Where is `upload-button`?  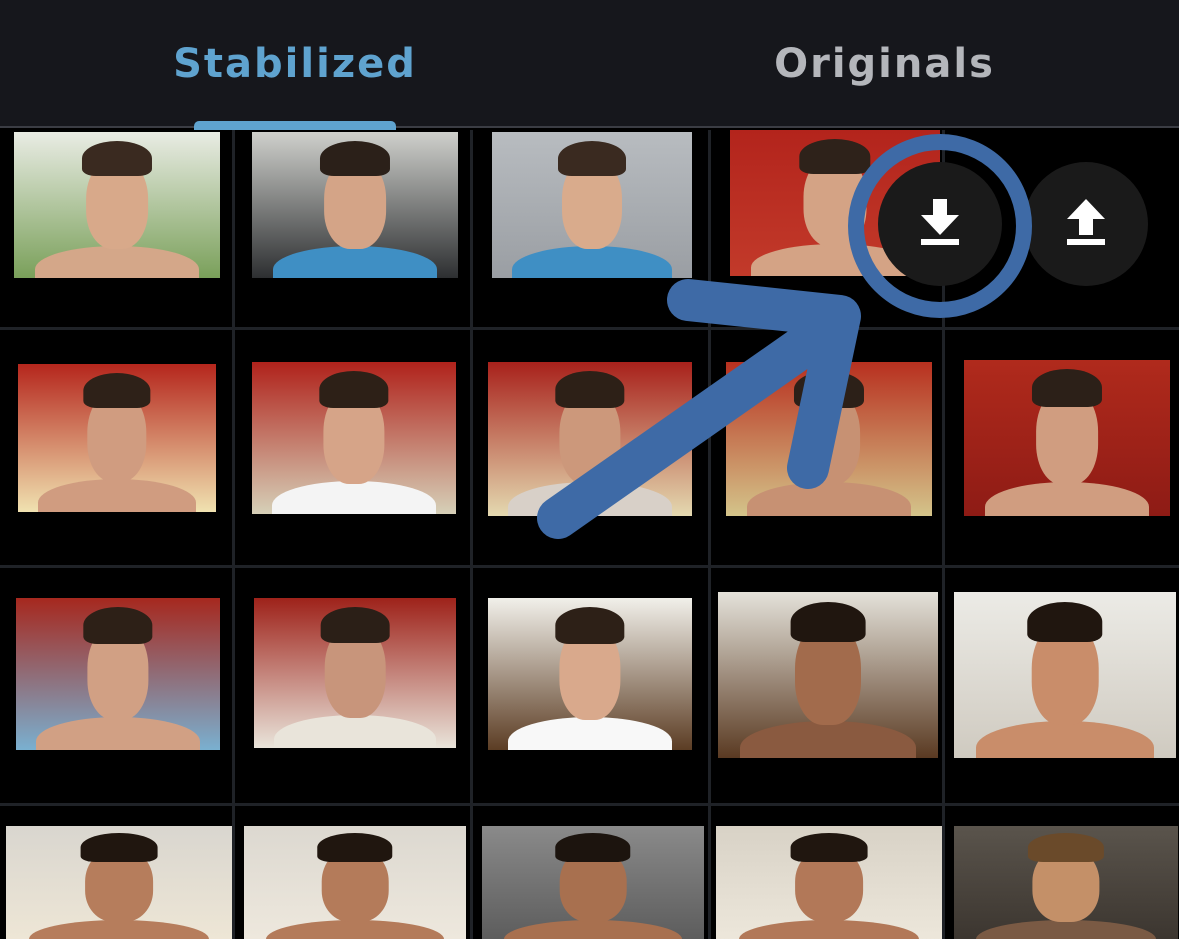 upload-button is located at coordinates (1086, 224).